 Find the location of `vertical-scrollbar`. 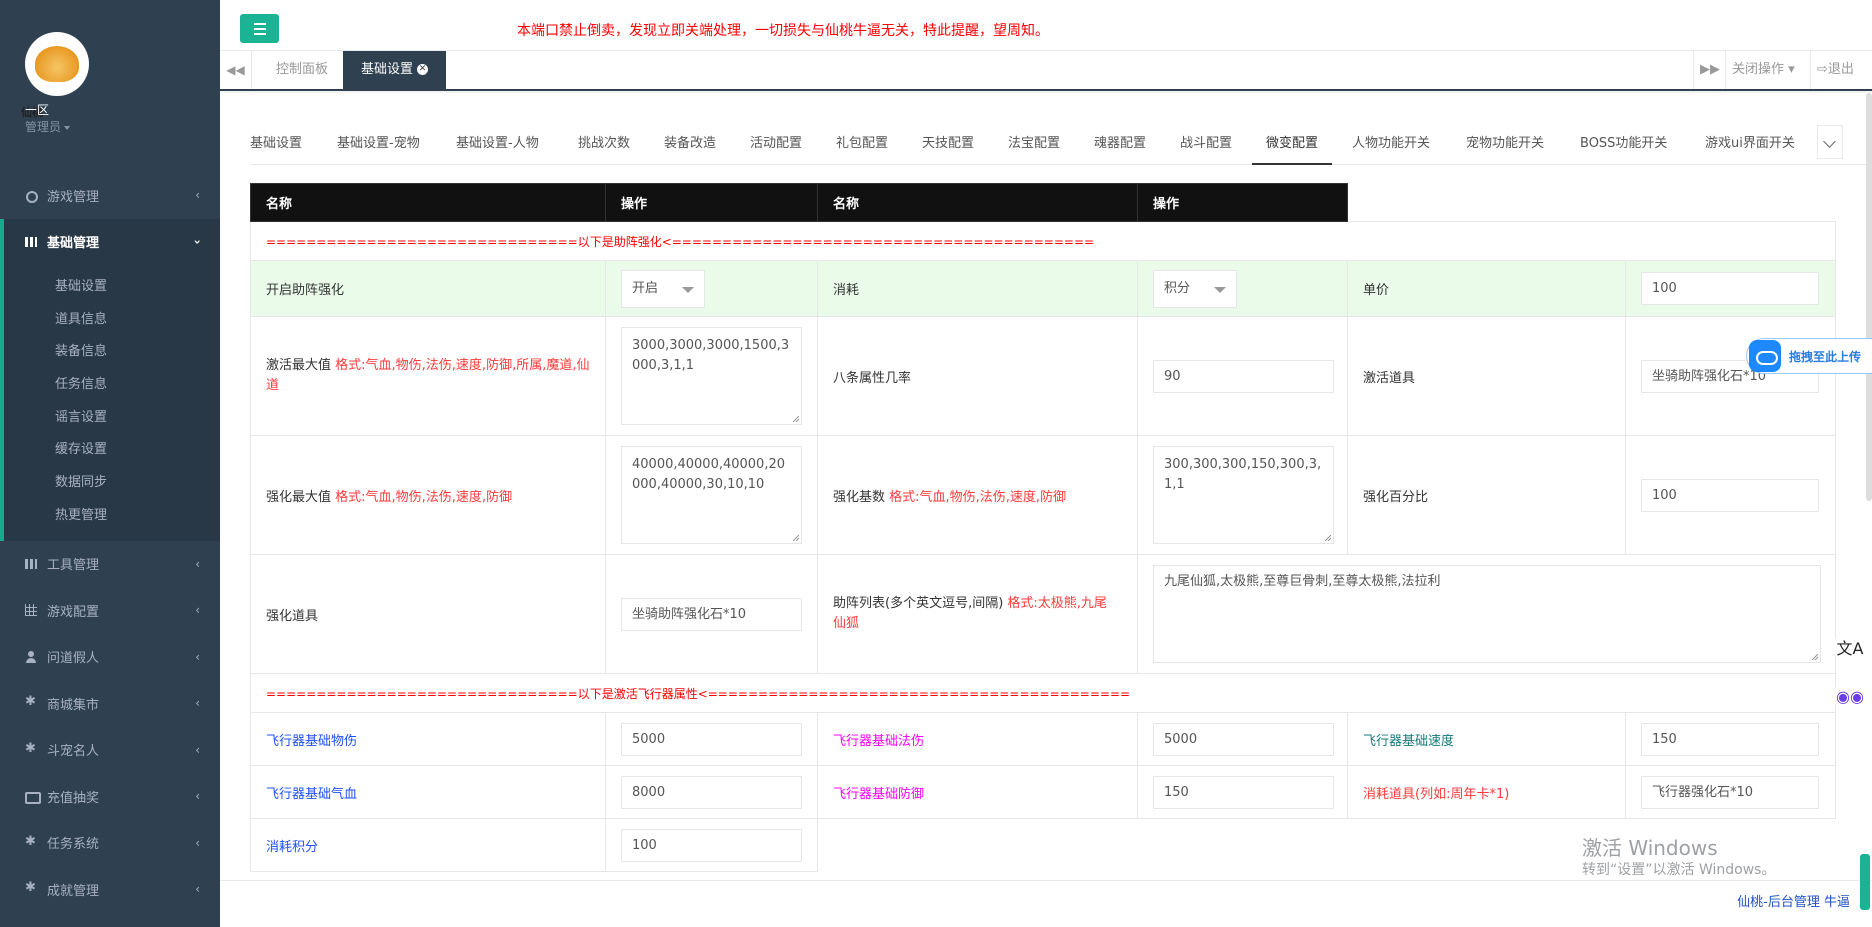

vertical-scrollbar is located at coordinates (1869, 297).